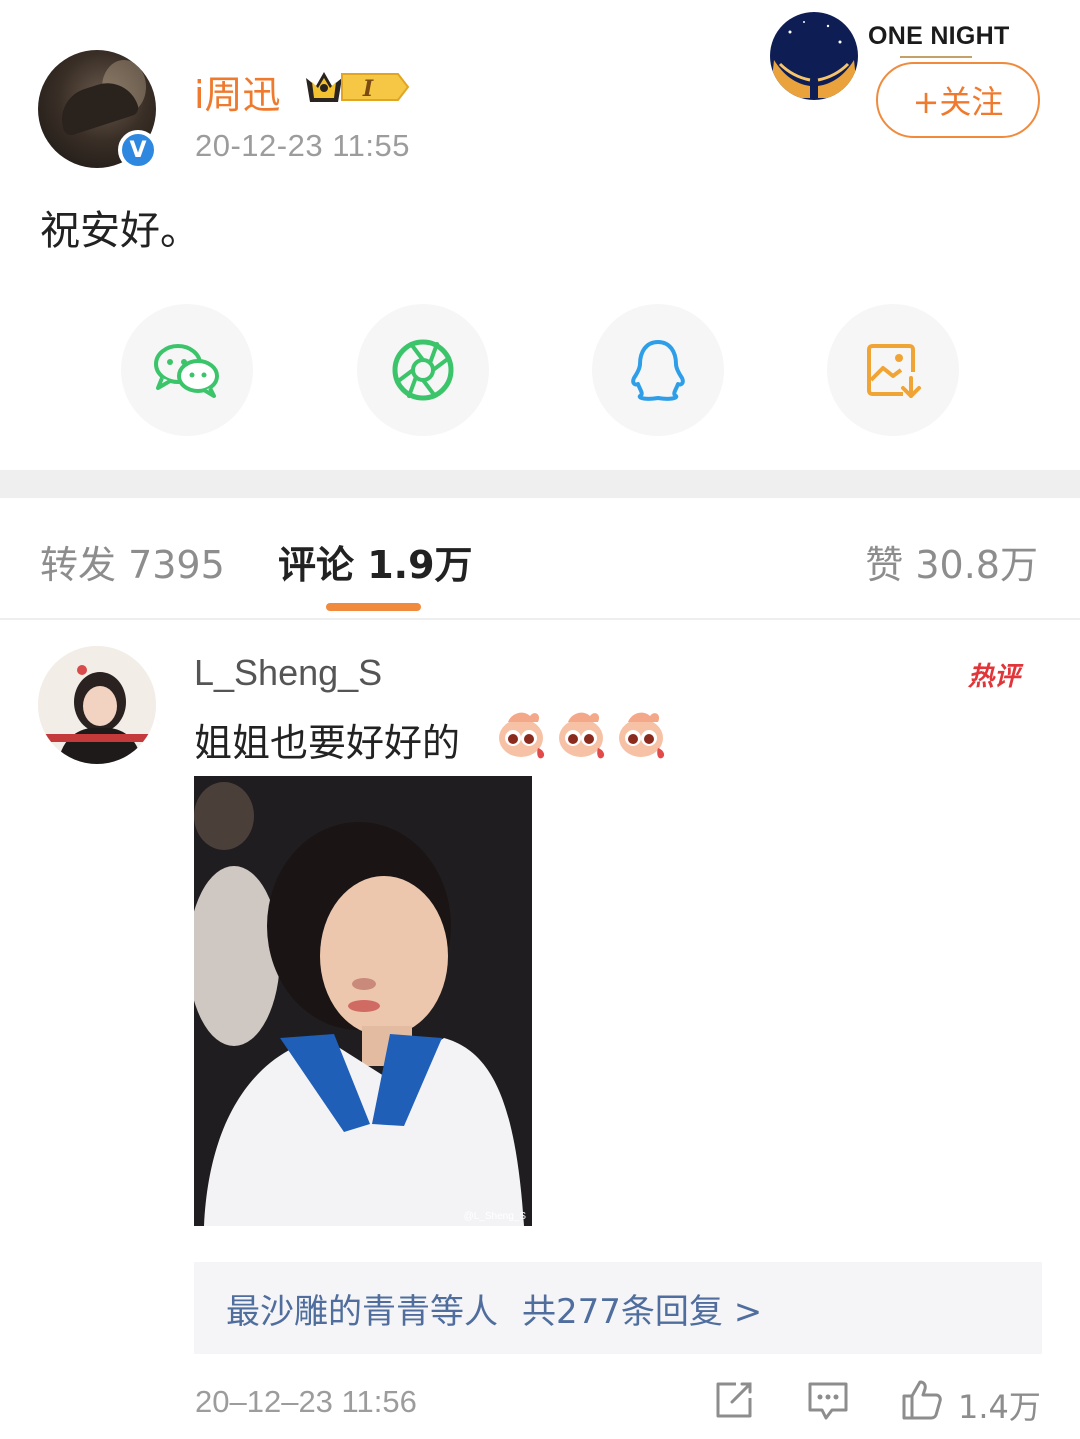  What do you see at coordinates (540, 484) in the screenshot?
I see `section-divider` at bounding box center [540, 484].